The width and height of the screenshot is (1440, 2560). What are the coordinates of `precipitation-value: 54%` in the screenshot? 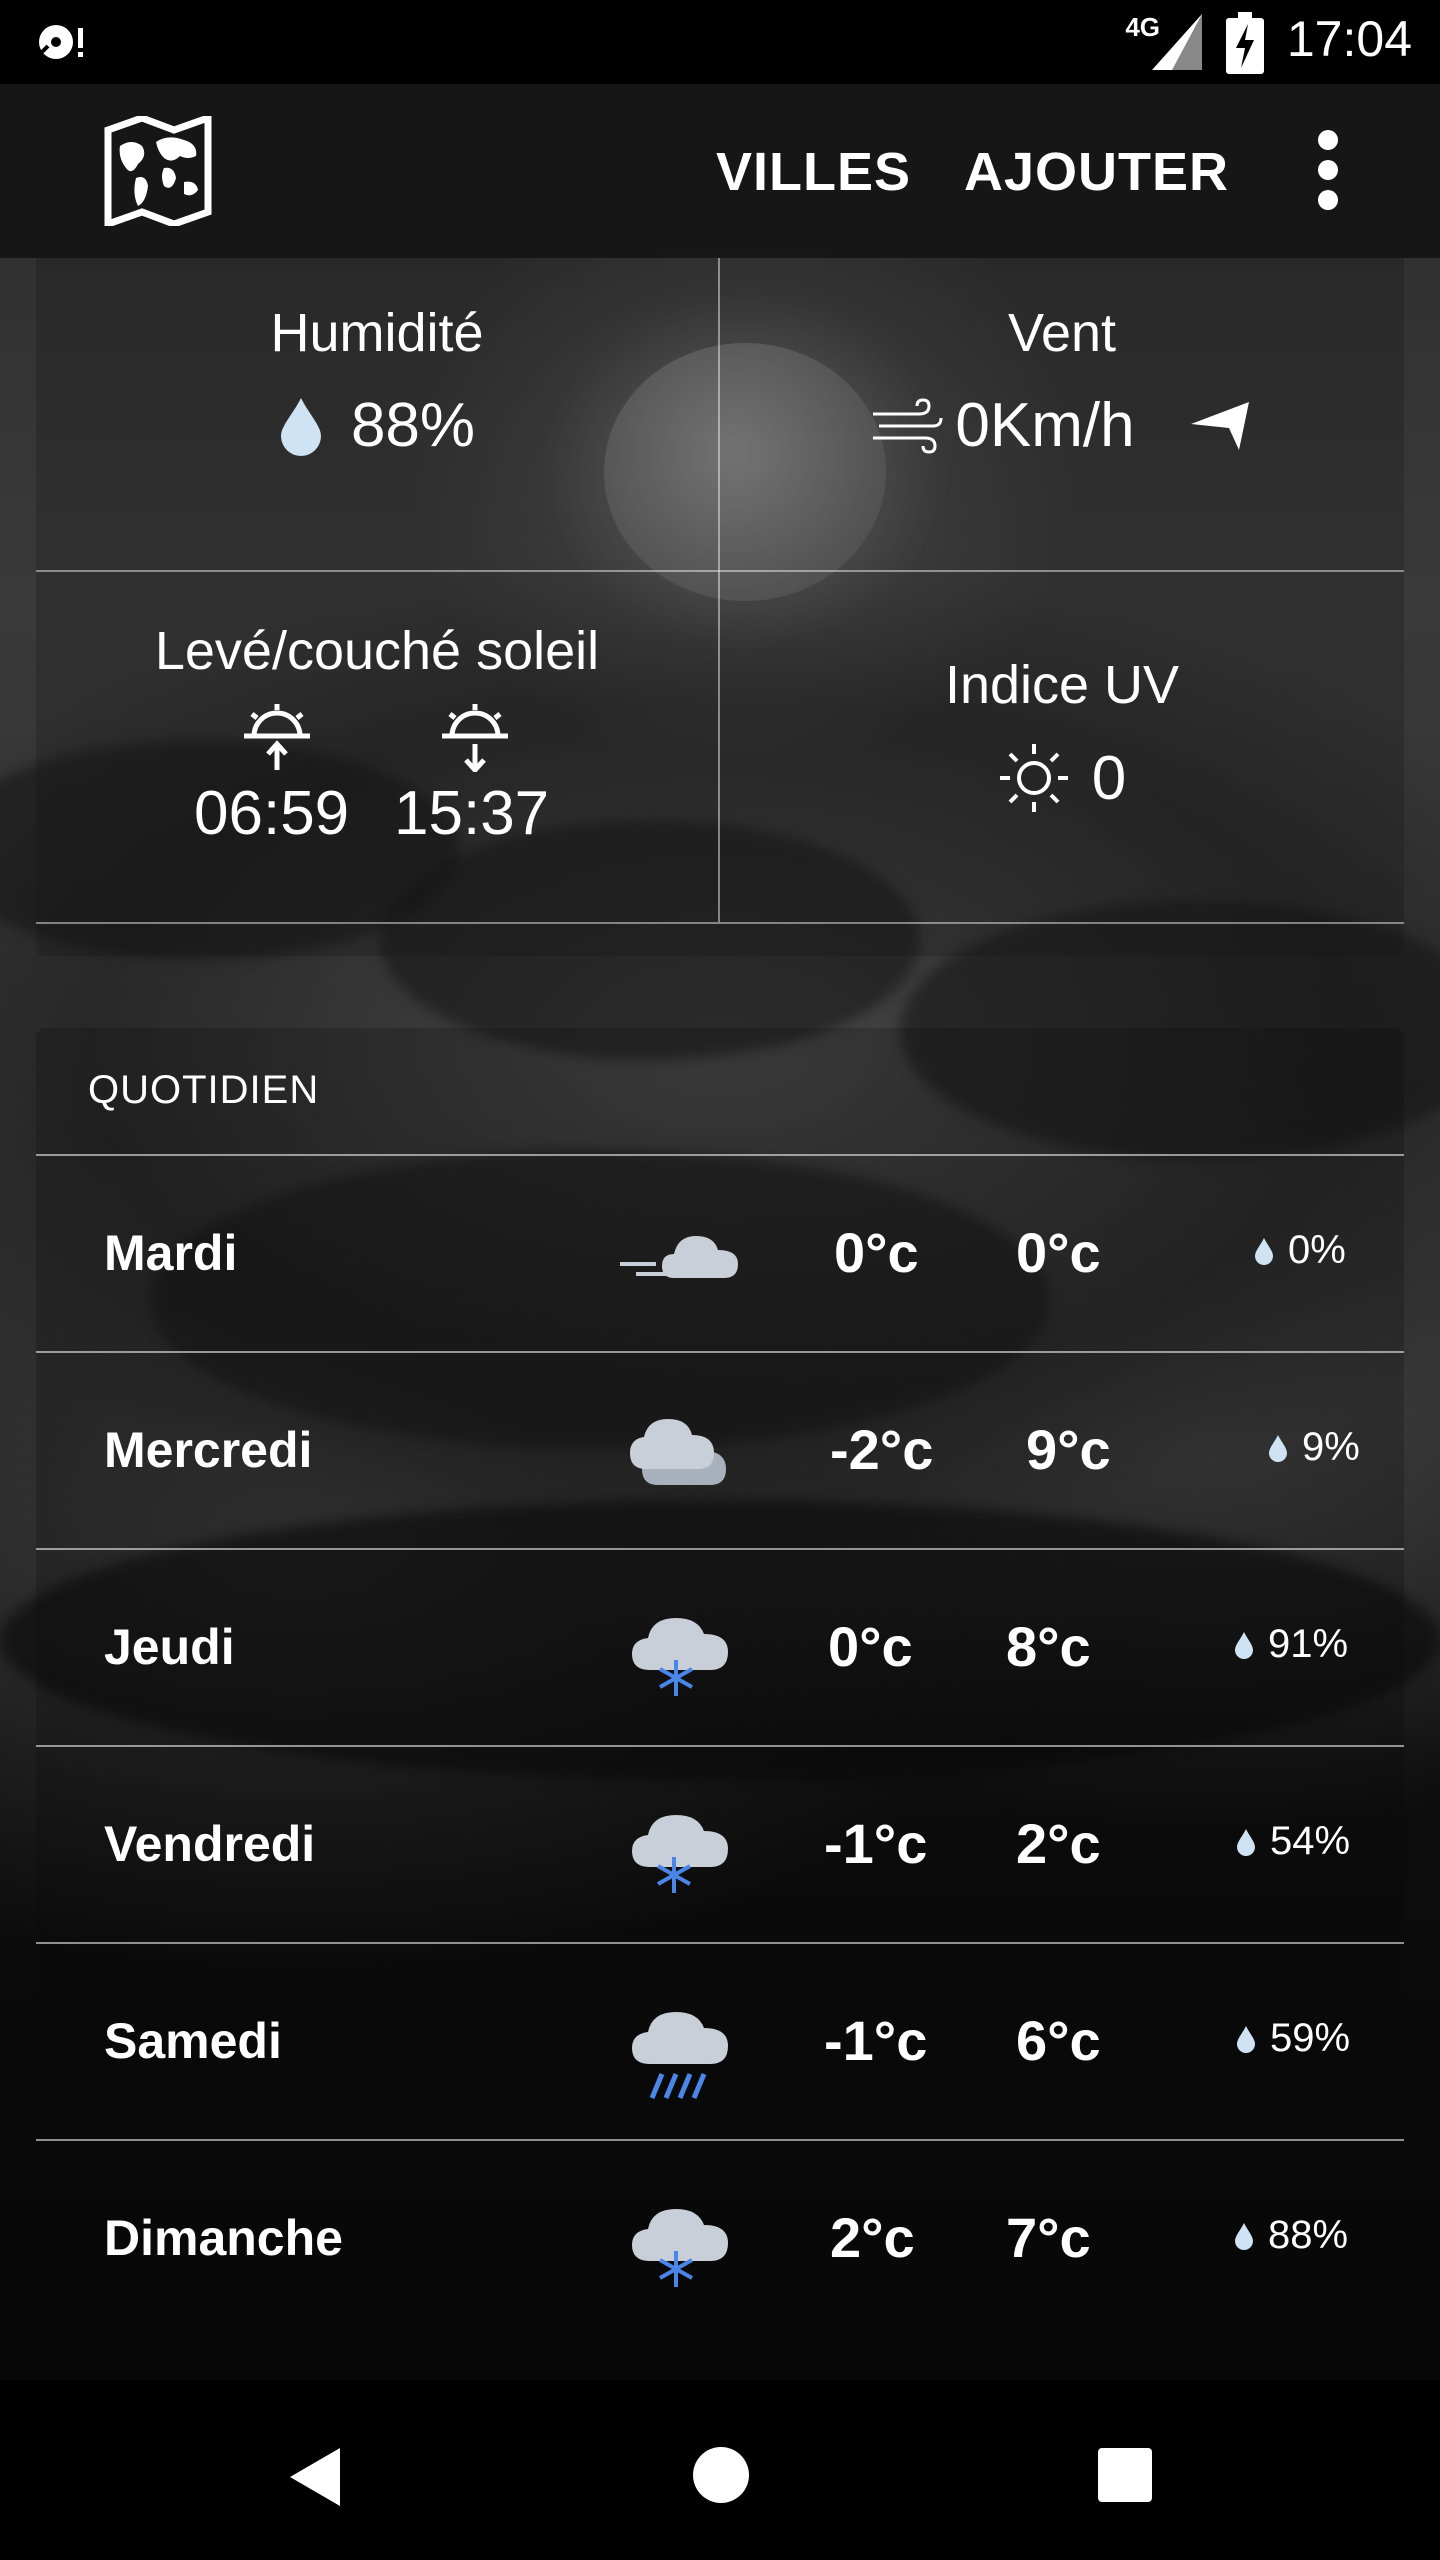 It's located at (1310, 1841).